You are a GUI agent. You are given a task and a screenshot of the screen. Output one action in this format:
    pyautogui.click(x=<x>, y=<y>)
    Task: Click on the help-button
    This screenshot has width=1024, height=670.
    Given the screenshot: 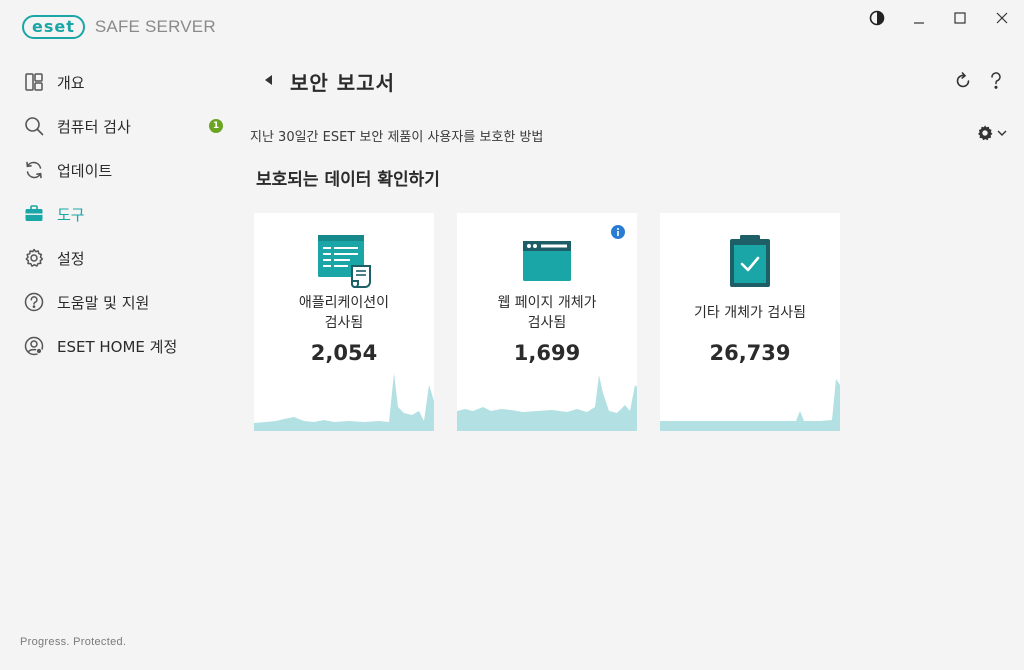 What is the action you would take?
    pyautogui.click(x=996, y=81)
    